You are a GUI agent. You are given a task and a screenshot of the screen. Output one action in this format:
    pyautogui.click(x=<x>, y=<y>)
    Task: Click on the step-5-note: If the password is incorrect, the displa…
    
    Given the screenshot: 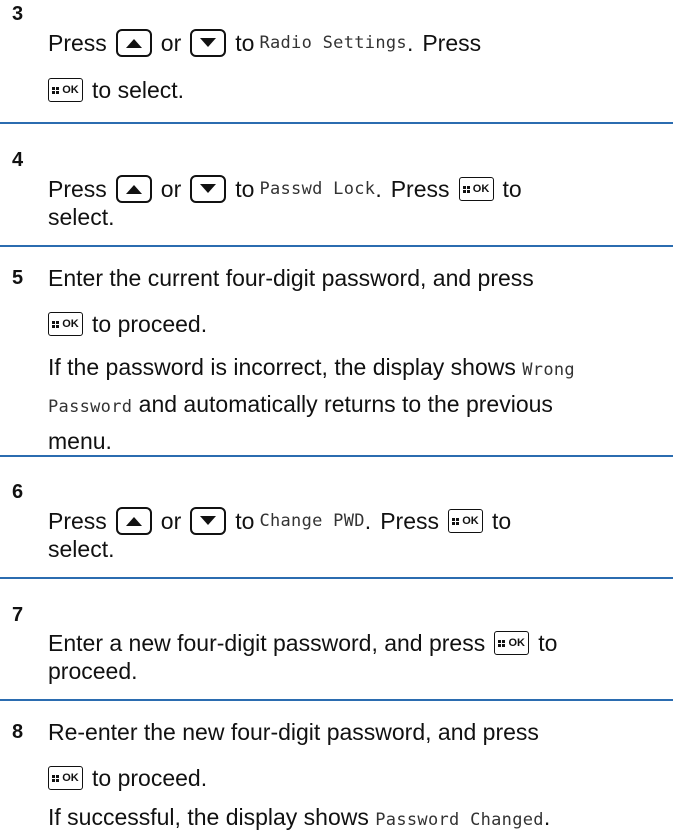 What is the action you would take?
    pyautogui.click(x=311, y=404)
    